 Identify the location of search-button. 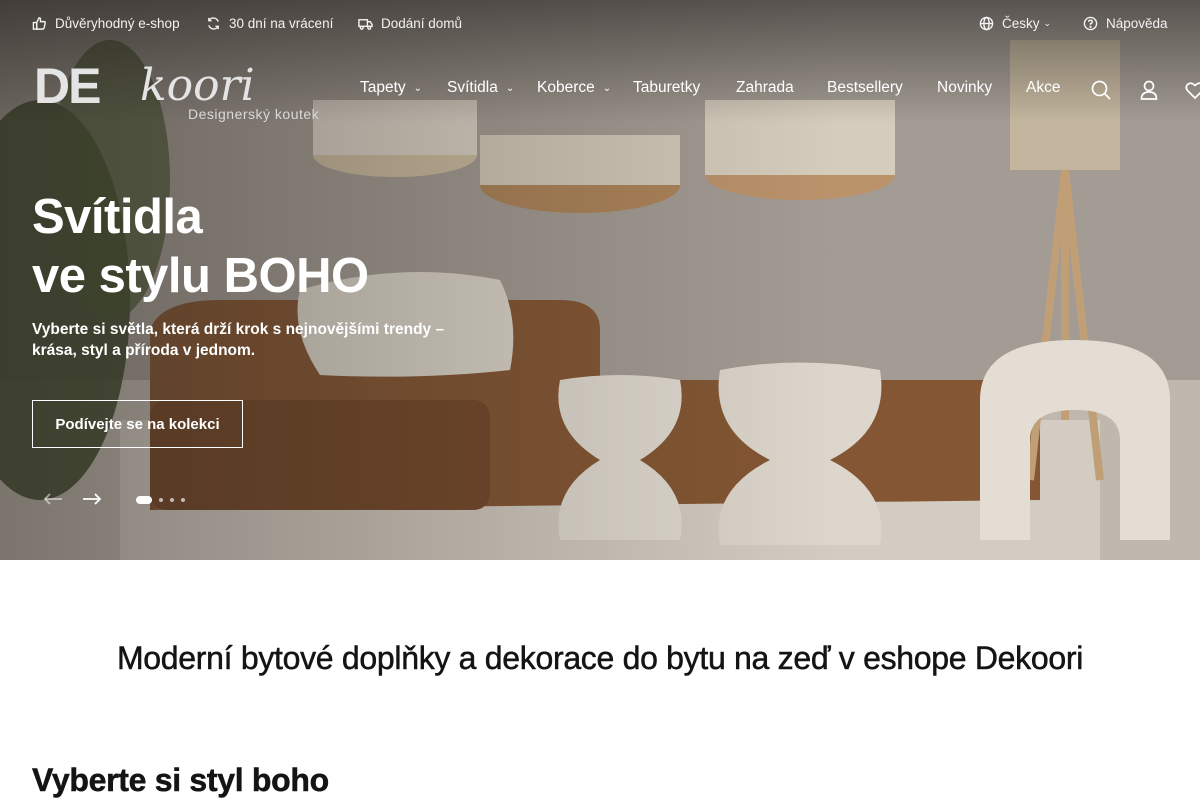
(1101, 90).